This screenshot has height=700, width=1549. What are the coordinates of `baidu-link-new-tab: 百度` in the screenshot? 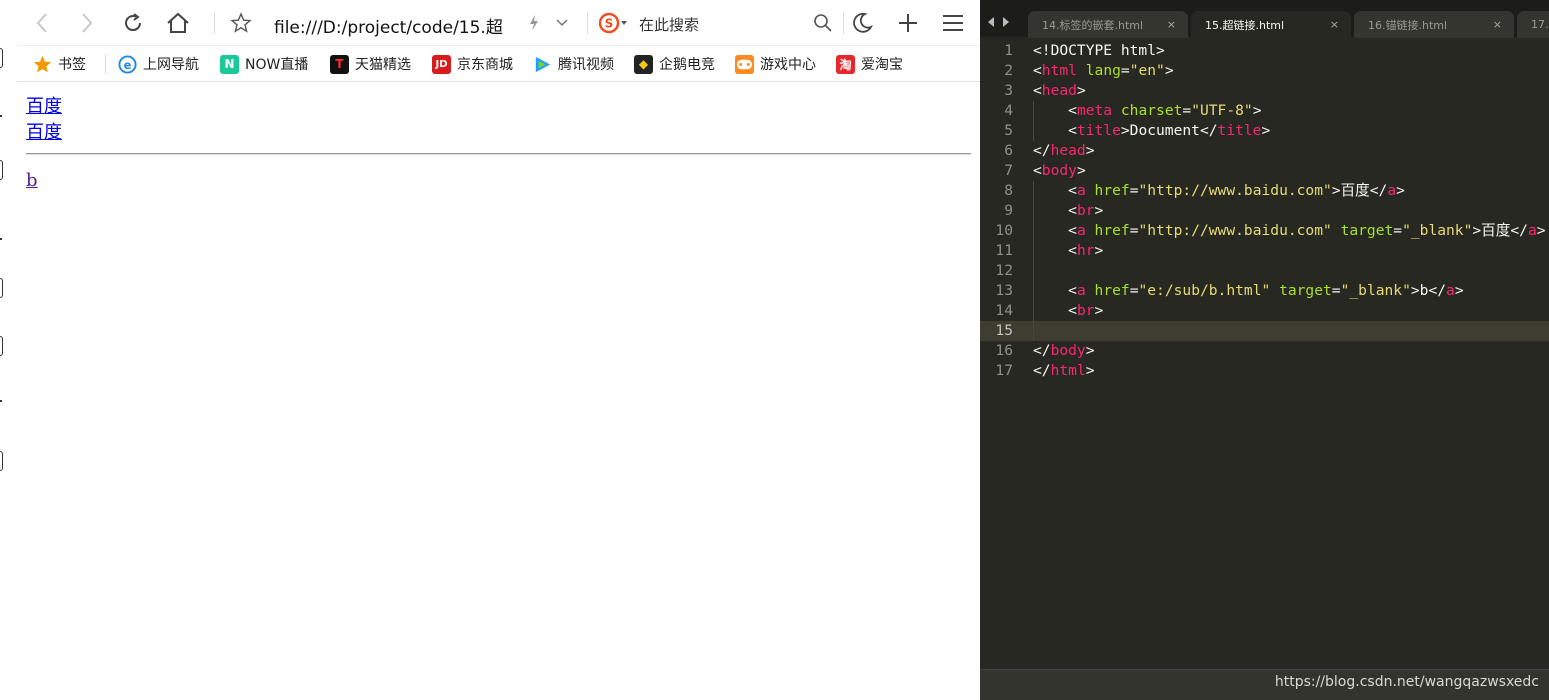 It's located at (44, 132).